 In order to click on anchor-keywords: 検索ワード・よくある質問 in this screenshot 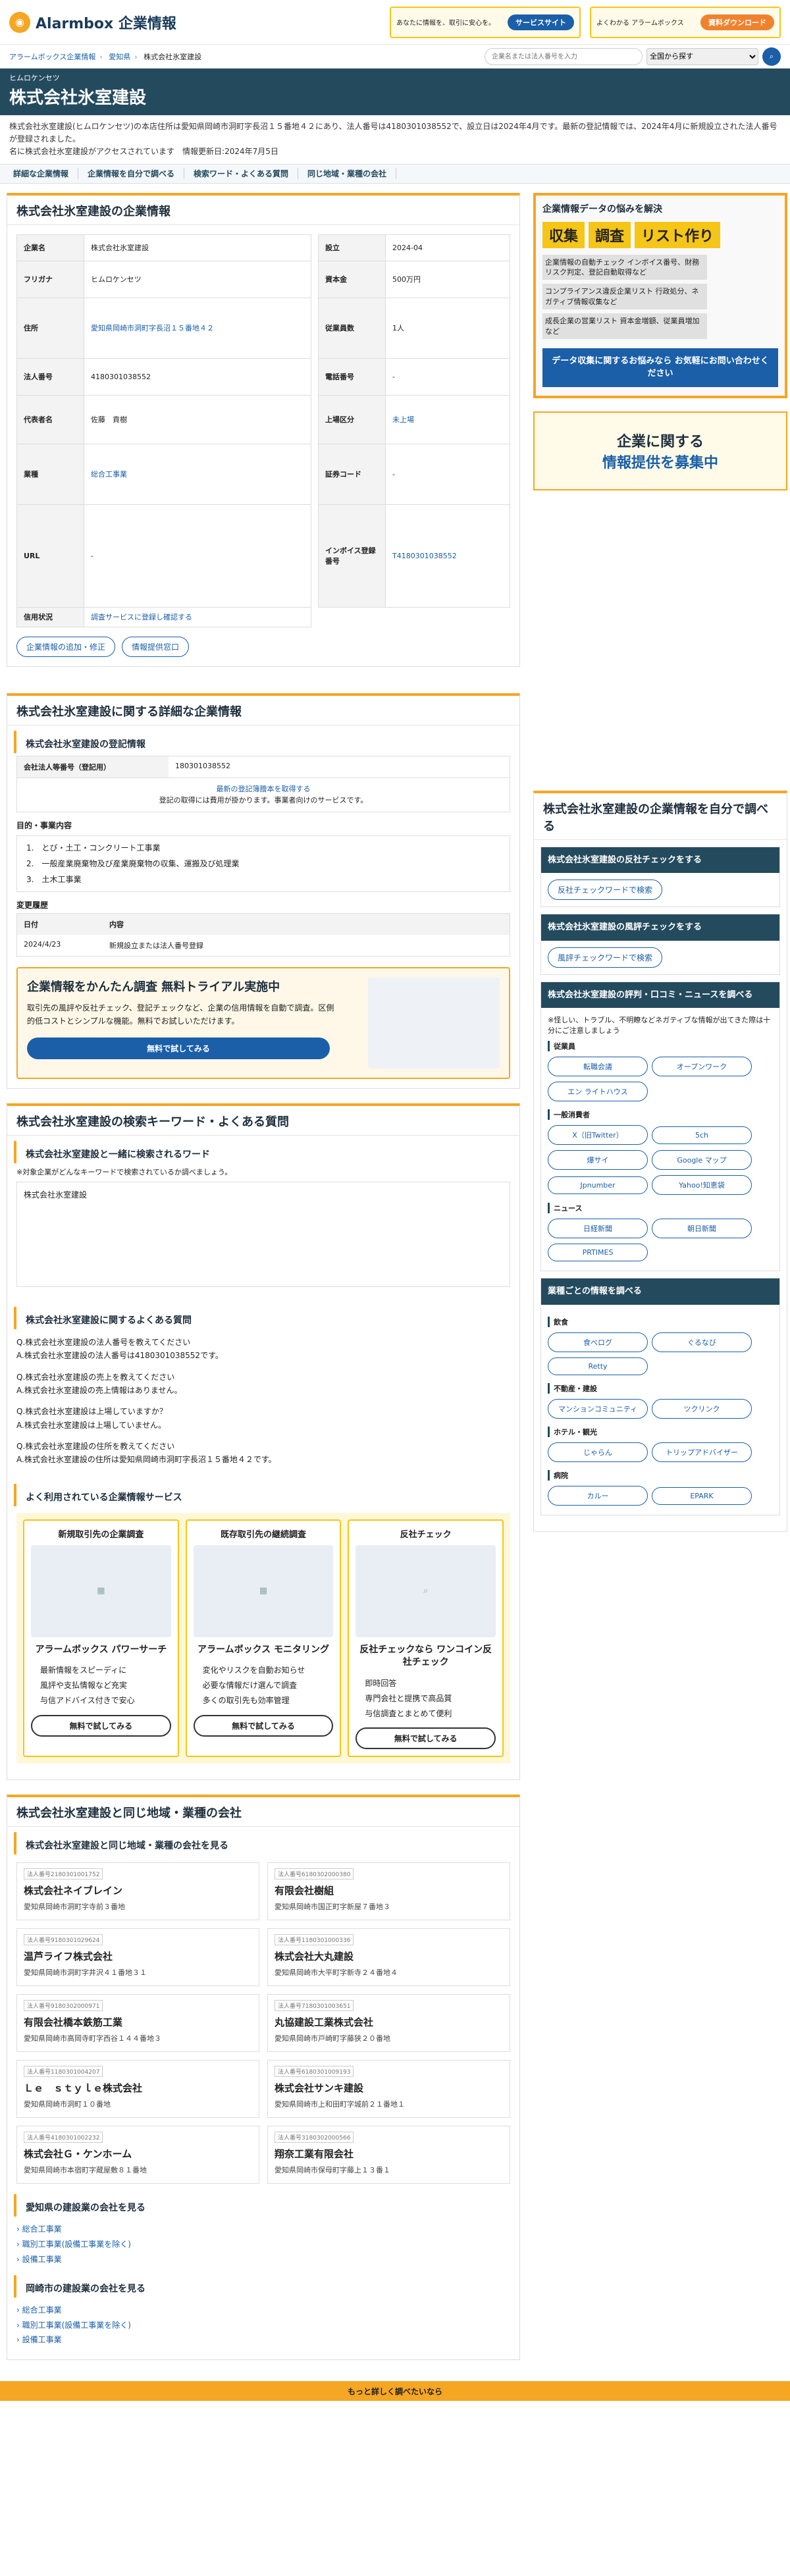, I will do `click(241, 174)`.